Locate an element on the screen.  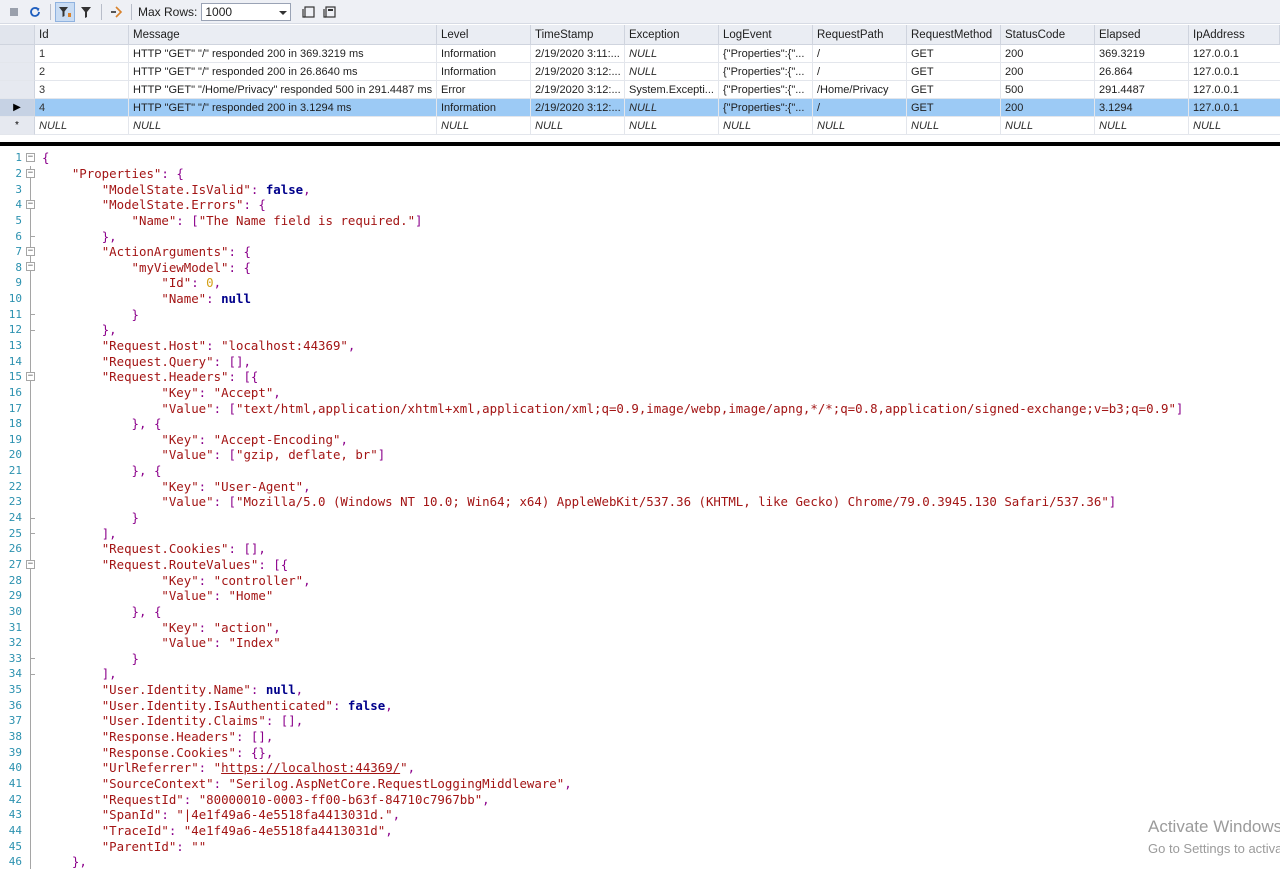
stop-icon is located at coordinates (14, 12).